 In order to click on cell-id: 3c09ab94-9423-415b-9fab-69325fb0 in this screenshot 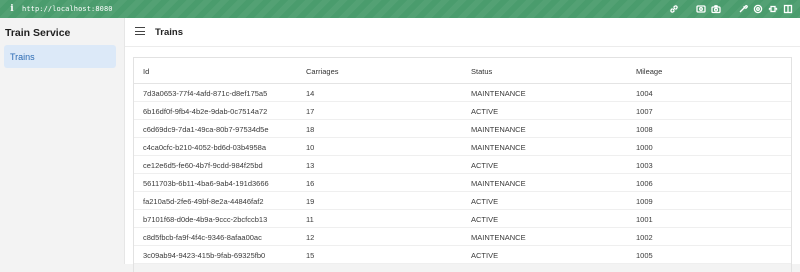, I will do `click(204, 255)`.